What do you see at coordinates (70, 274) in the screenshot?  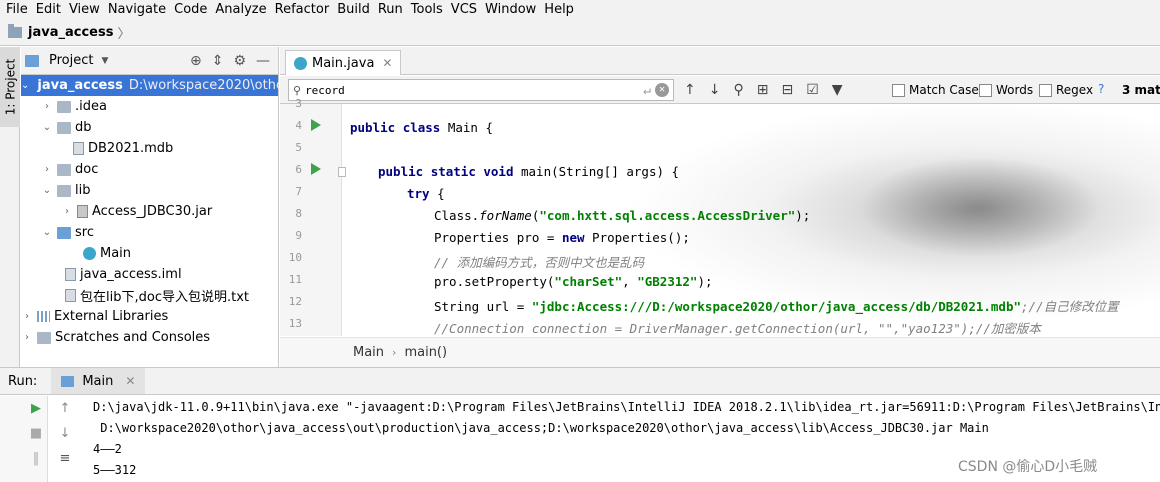 I see `module-file-icon` at bounding box center [70, 274].